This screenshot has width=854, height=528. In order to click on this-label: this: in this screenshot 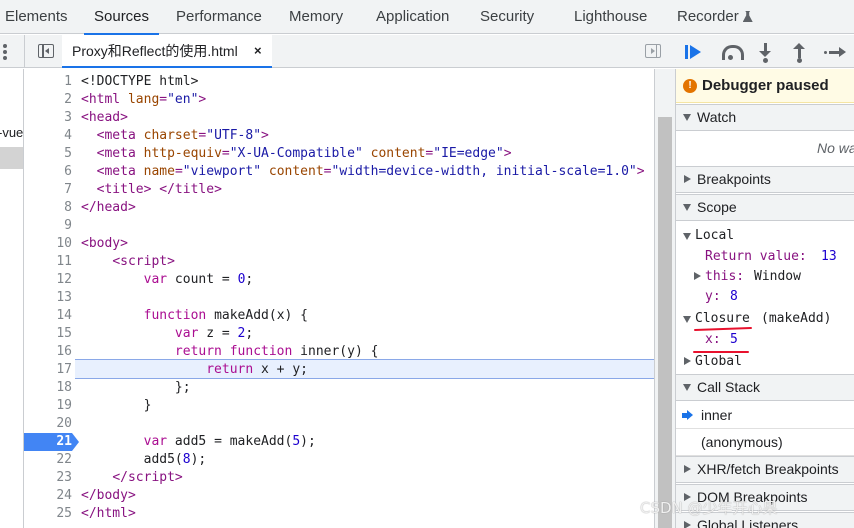, I will do `click(725, 276)`.